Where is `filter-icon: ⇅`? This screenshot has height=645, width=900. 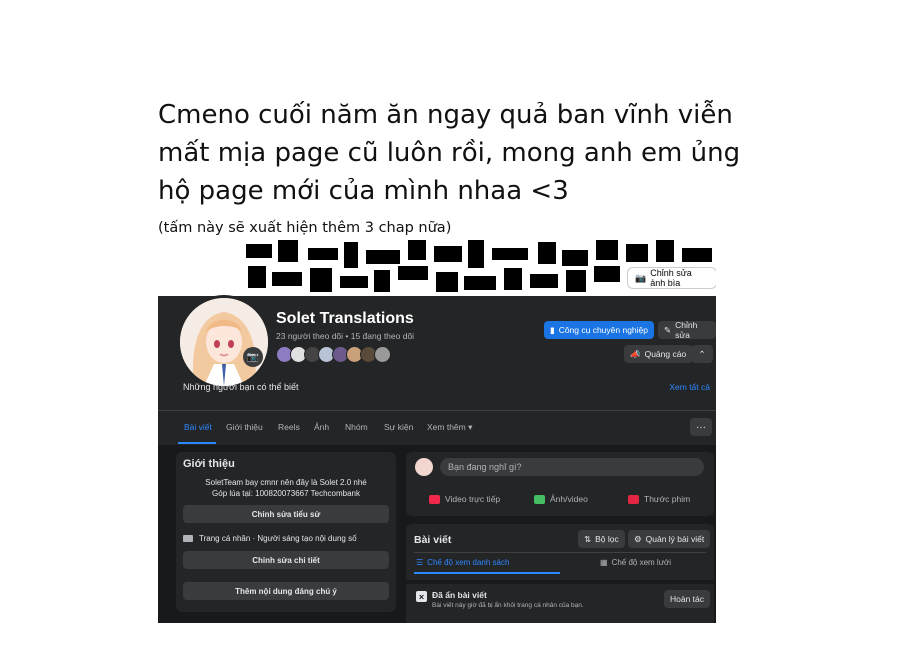 filter-icon: ⇅ is located at coordinates (588, 538).